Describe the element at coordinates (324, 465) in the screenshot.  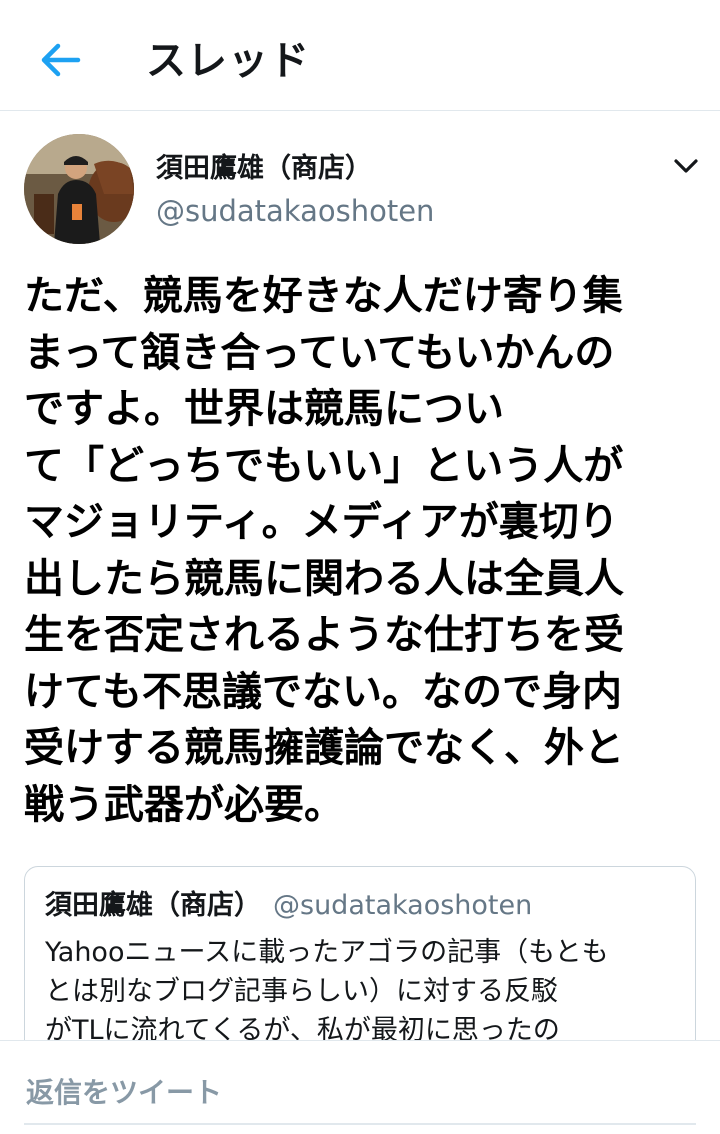
I see `tweet-text-line: て「どっちでもいい」という人が` at that location.